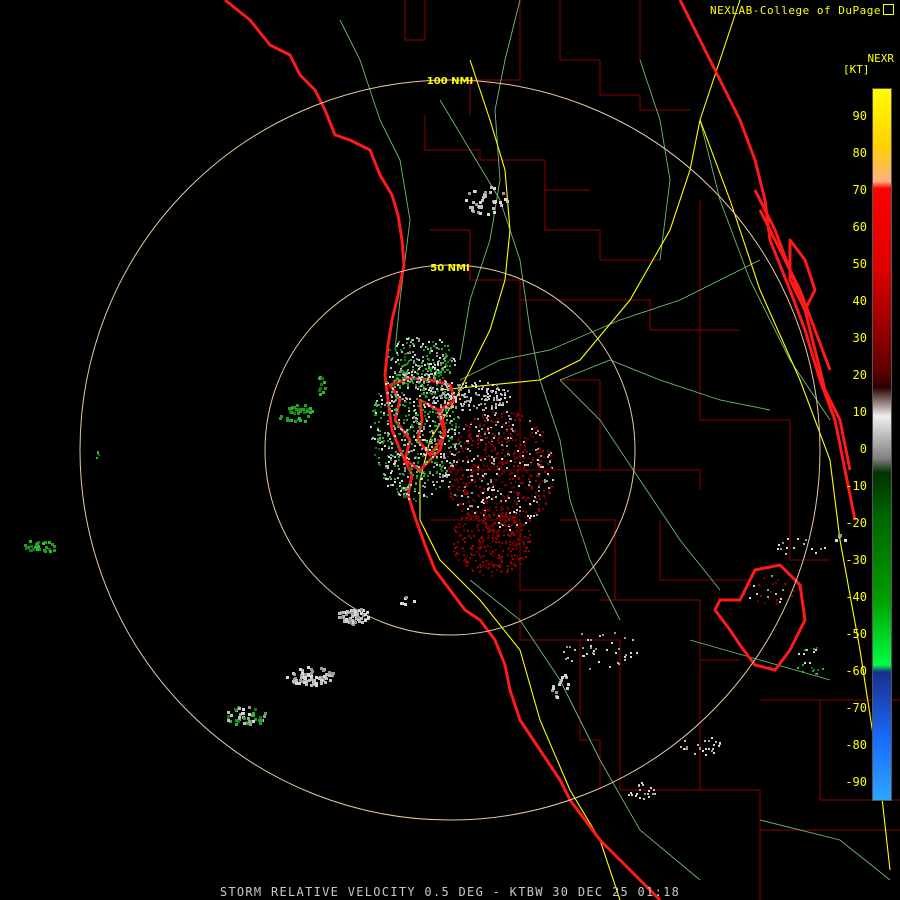 The image size is (900, 900). I want to click on legend-tick: 60, so click(859, 227).